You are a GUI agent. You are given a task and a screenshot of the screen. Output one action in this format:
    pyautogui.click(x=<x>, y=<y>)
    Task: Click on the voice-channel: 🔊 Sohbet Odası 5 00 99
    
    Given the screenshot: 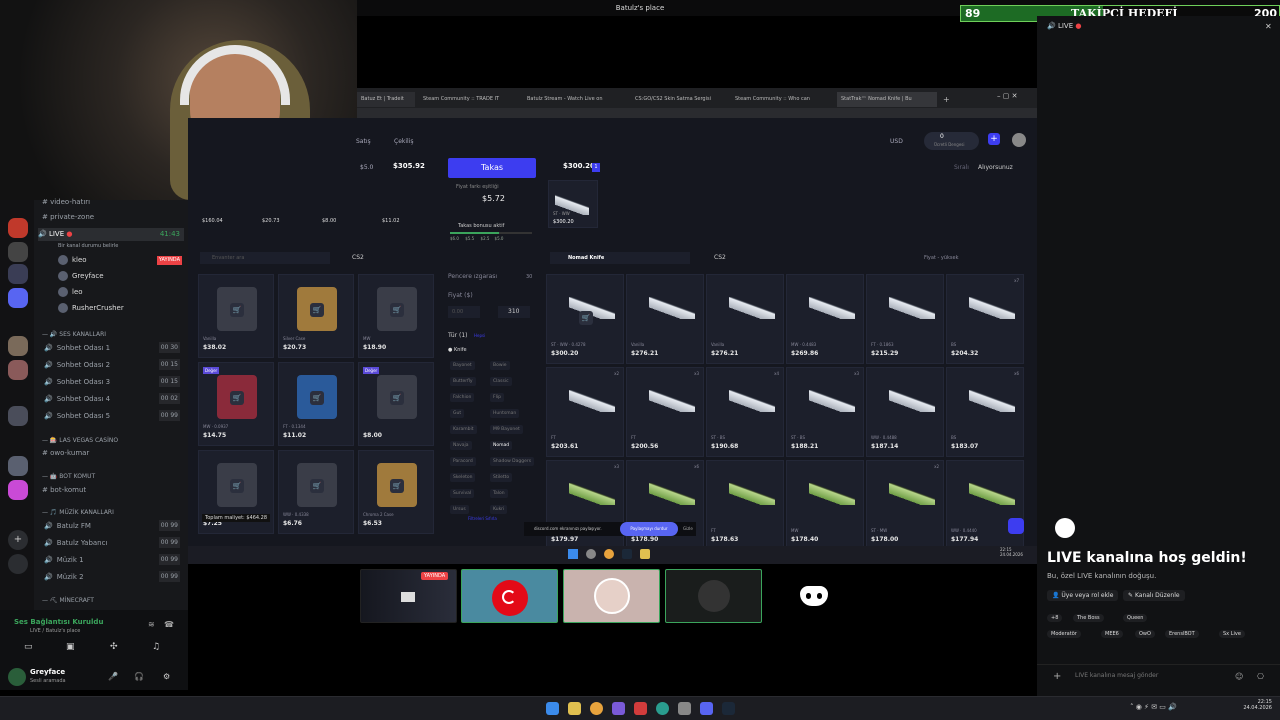 What is the action you would take?
    pyautogui.click(x=114, y=416)
    